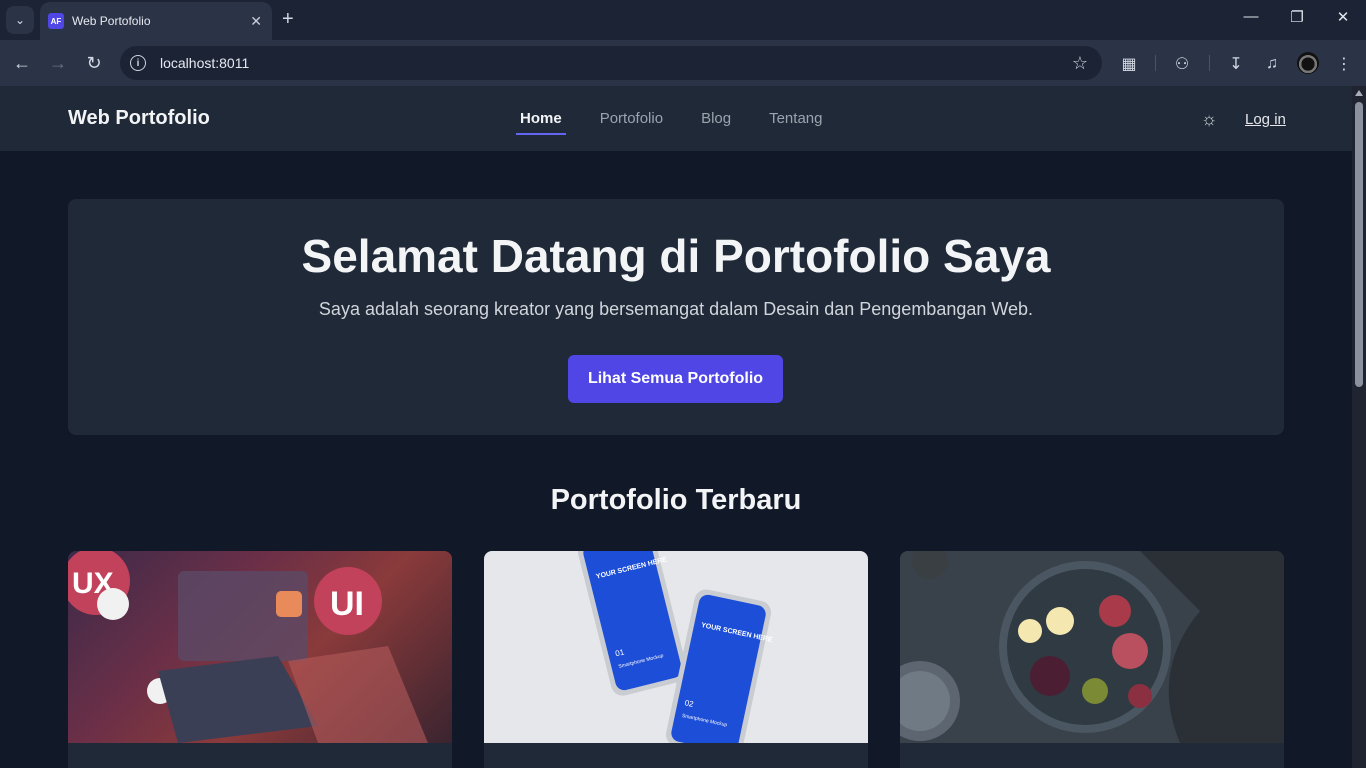 This screenshot has height=768, width=1366. I want to click on back-icon: ←, so click(22, 63).